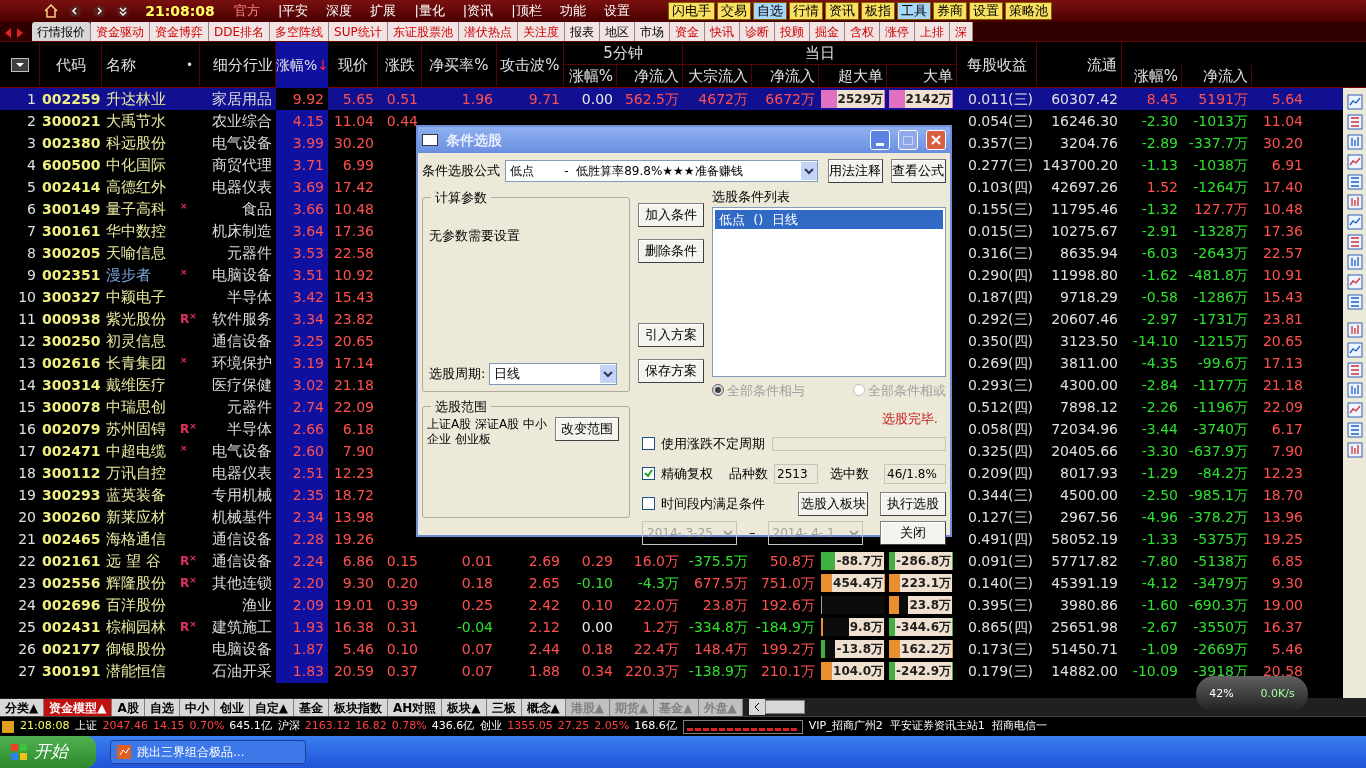 This screenshot has height=768, width=1366. Describe the element at coordinates (671, 215) in the screenshot. I see `dialog-button: 加入条件` at that location.